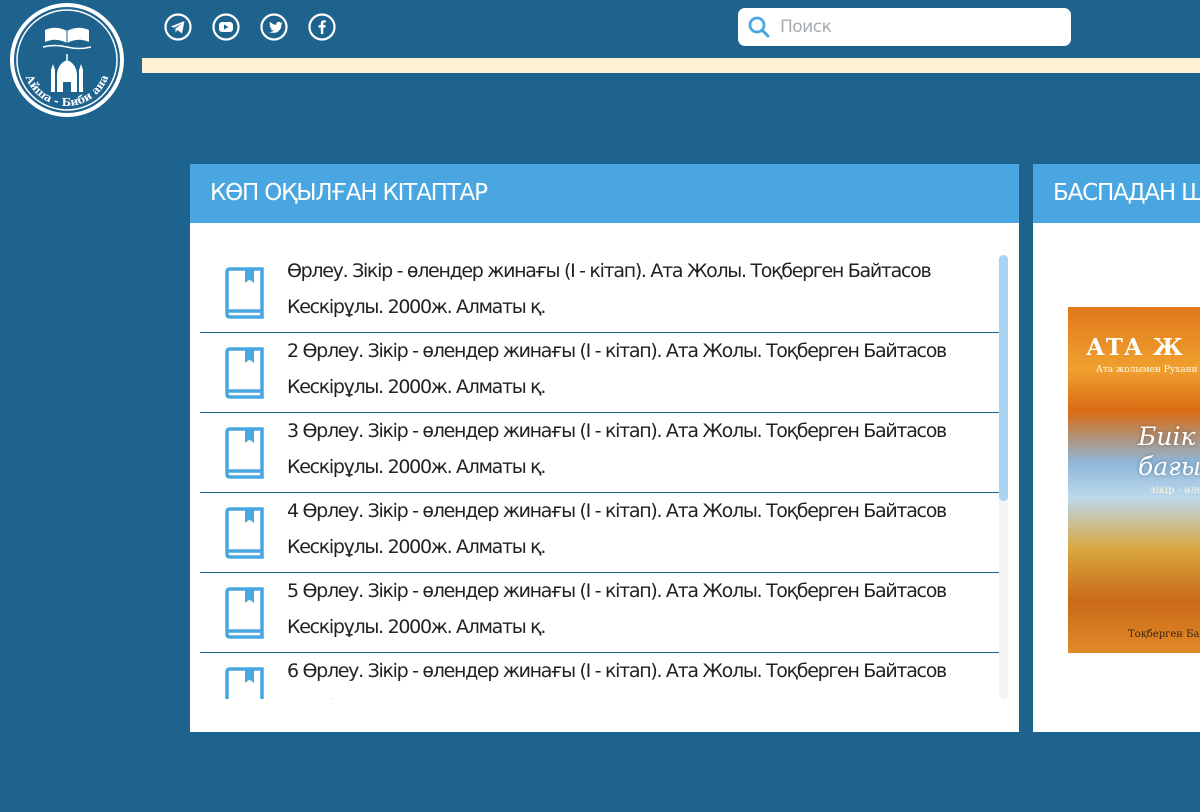 This screenshot has width=1200, height=812. I want to click on facebook-icon, so click(322, 27).